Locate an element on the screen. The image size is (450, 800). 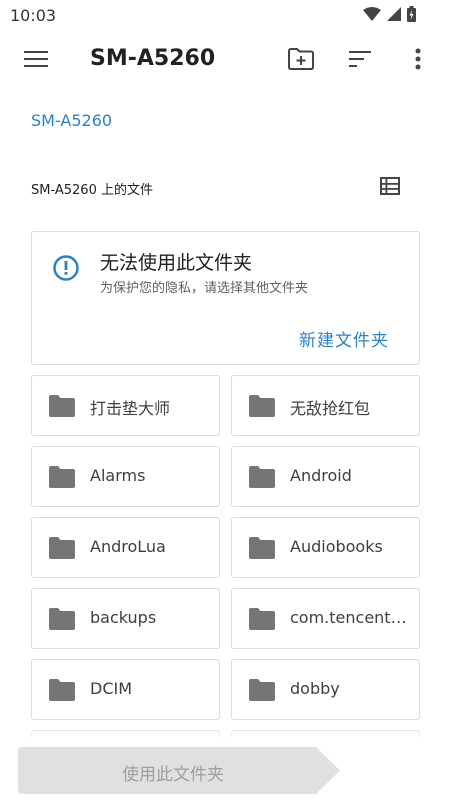
folder-label: Audiobooks is located at coordinates (336, 546).